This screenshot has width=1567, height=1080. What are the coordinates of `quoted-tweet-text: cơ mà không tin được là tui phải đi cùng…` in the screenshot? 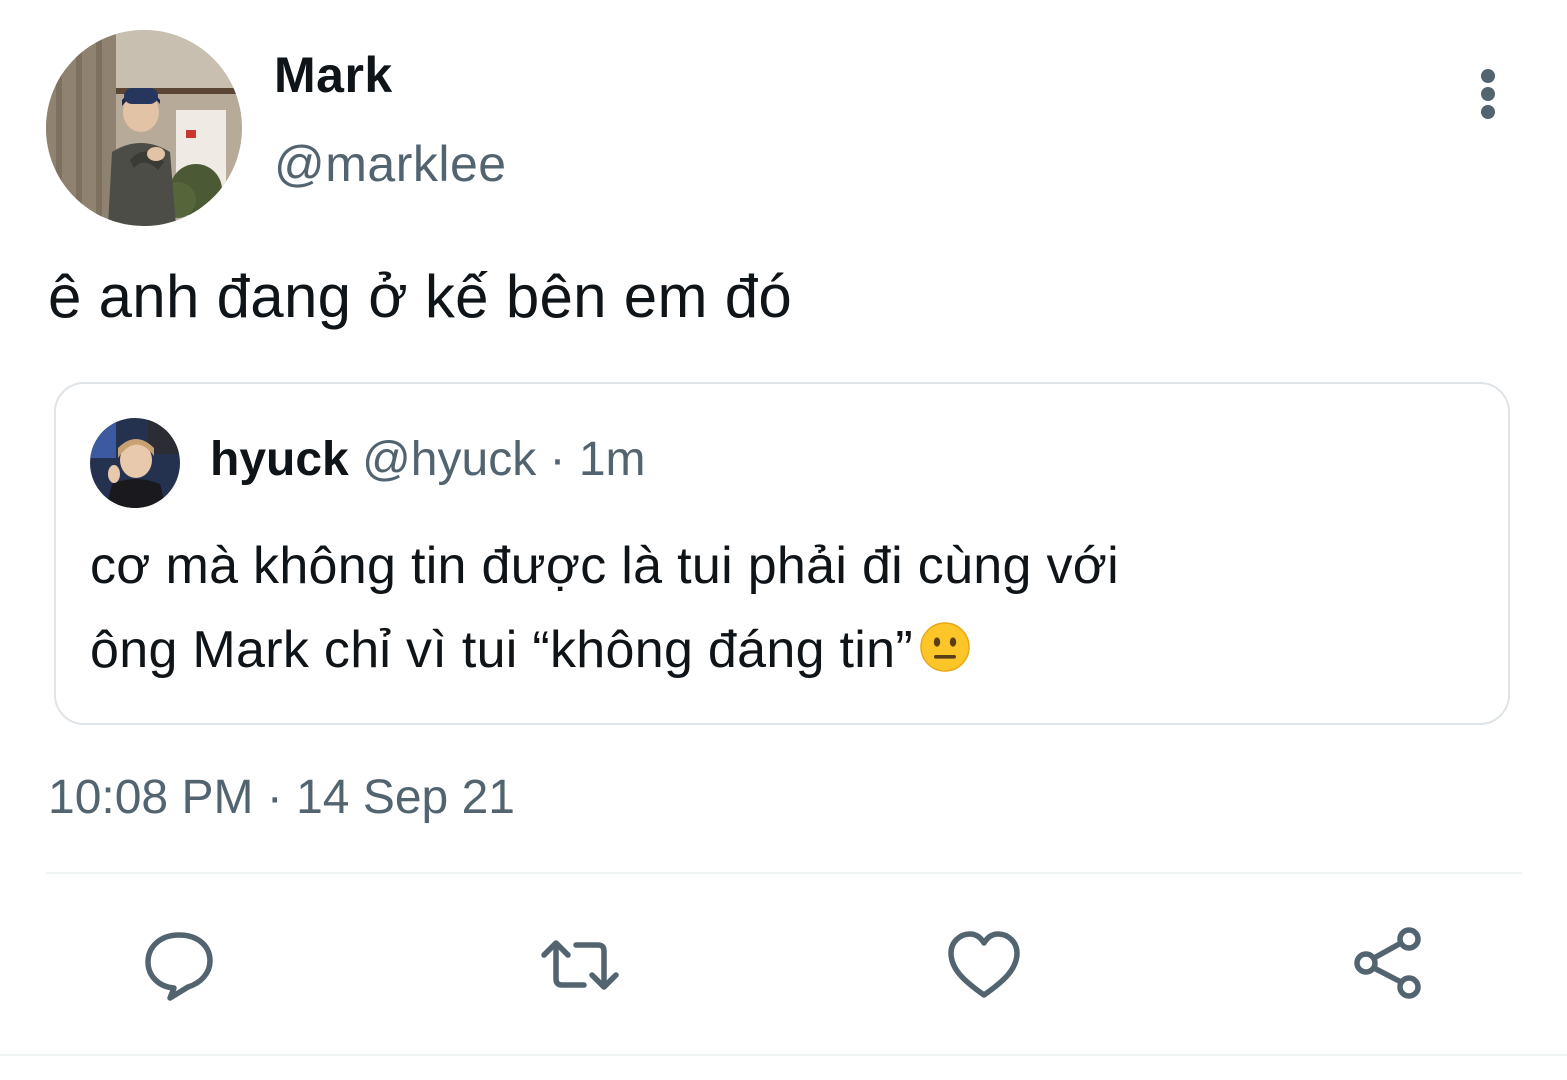 It's located at (780, 611).